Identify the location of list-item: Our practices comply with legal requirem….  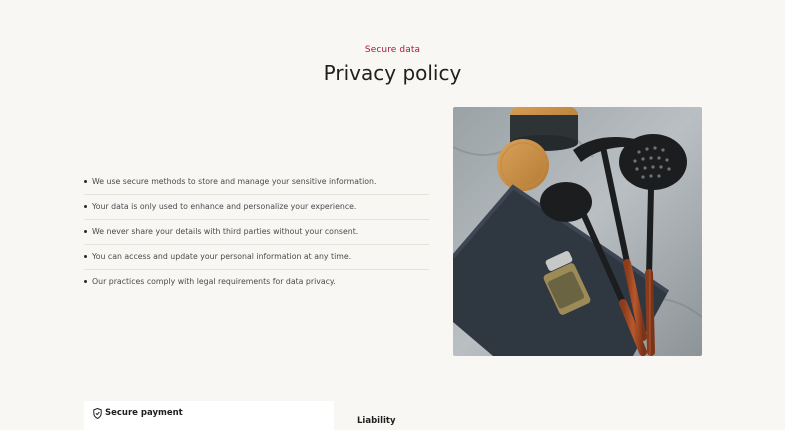
(256, 282).